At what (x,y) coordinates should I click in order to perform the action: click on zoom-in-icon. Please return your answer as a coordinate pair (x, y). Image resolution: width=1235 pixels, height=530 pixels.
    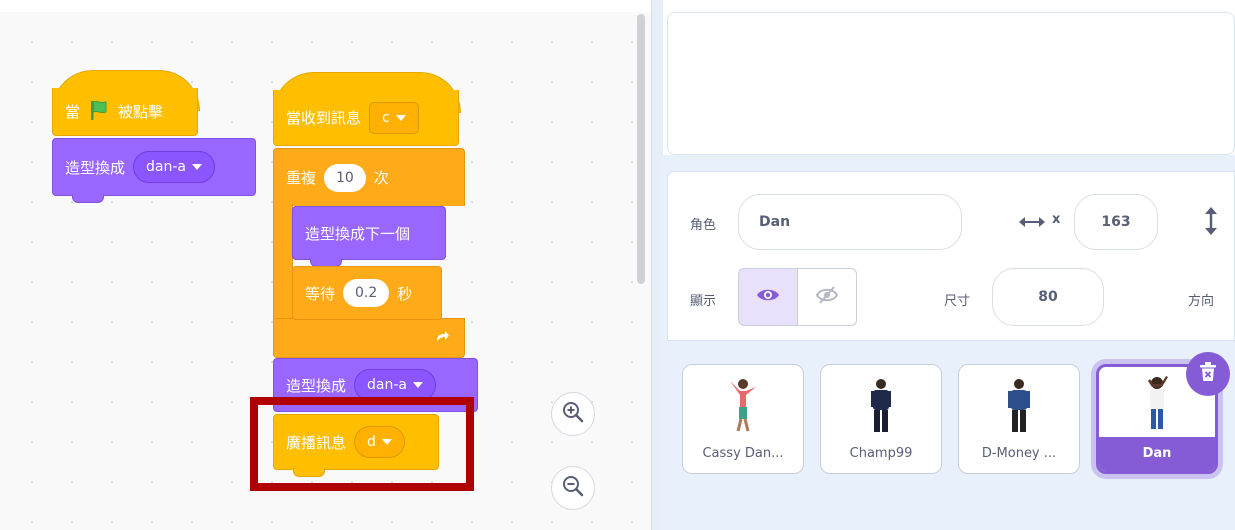
    Looking at the image, I should click on (573, 414).